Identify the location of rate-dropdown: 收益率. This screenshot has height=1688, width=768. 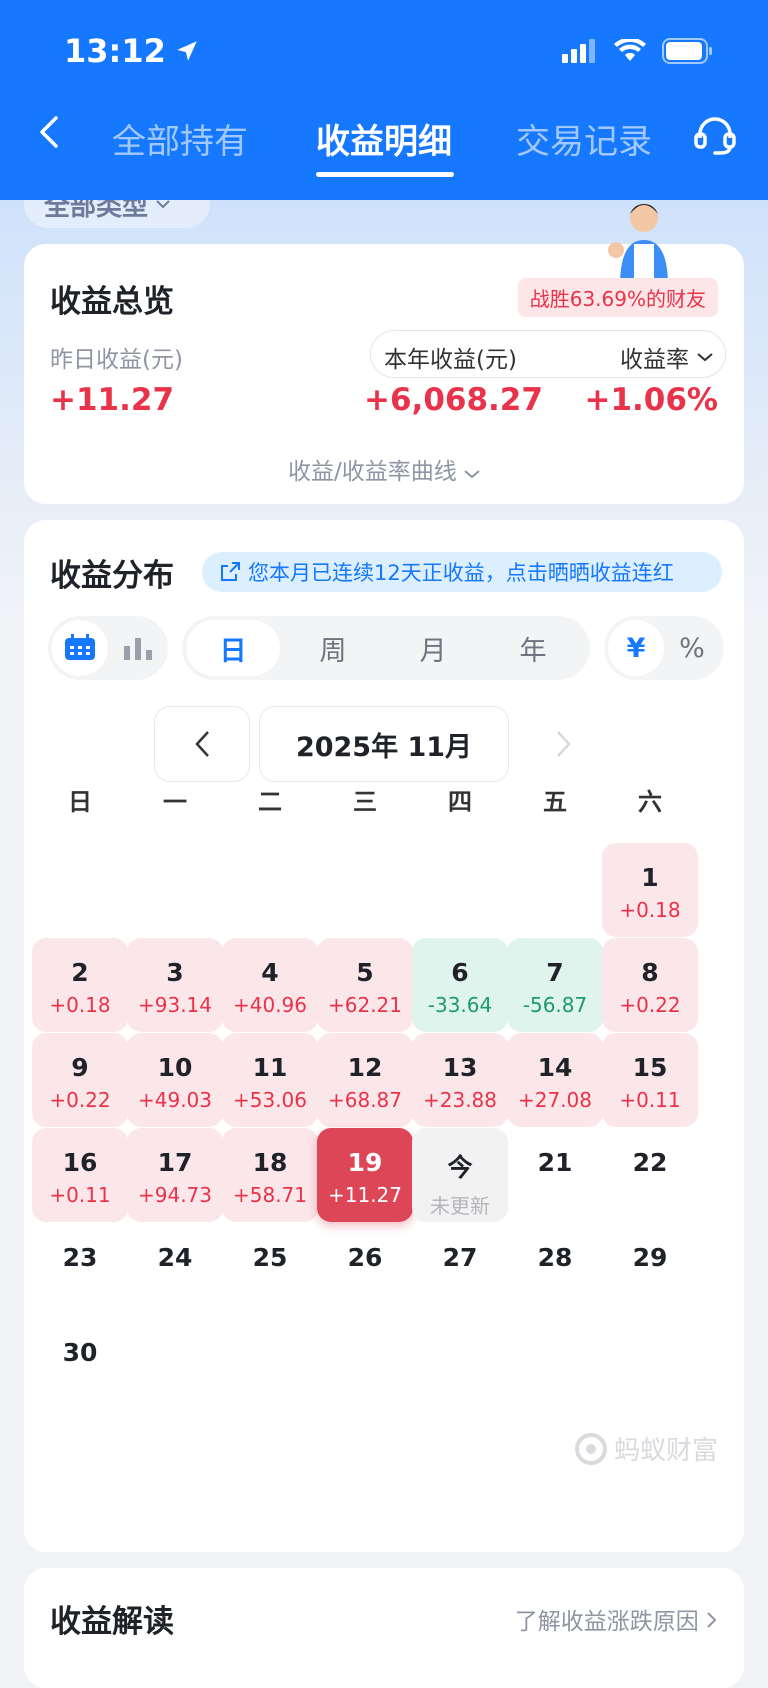
(666, 357).